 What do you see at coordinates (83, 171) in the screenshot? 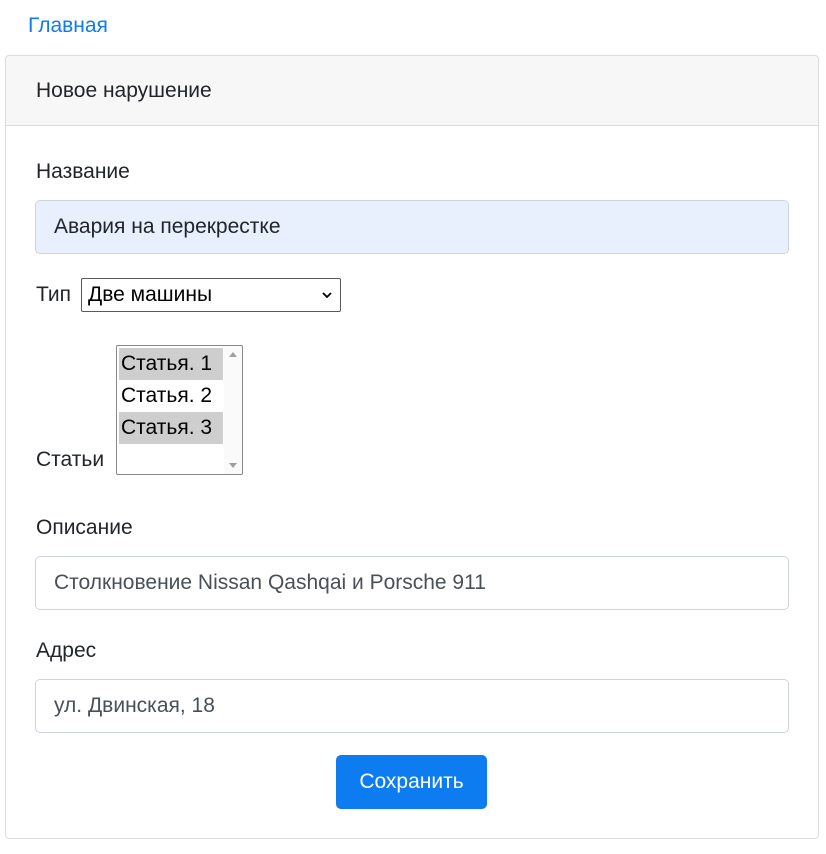
I see `name-label: Название` at bounding box center [83, 171].